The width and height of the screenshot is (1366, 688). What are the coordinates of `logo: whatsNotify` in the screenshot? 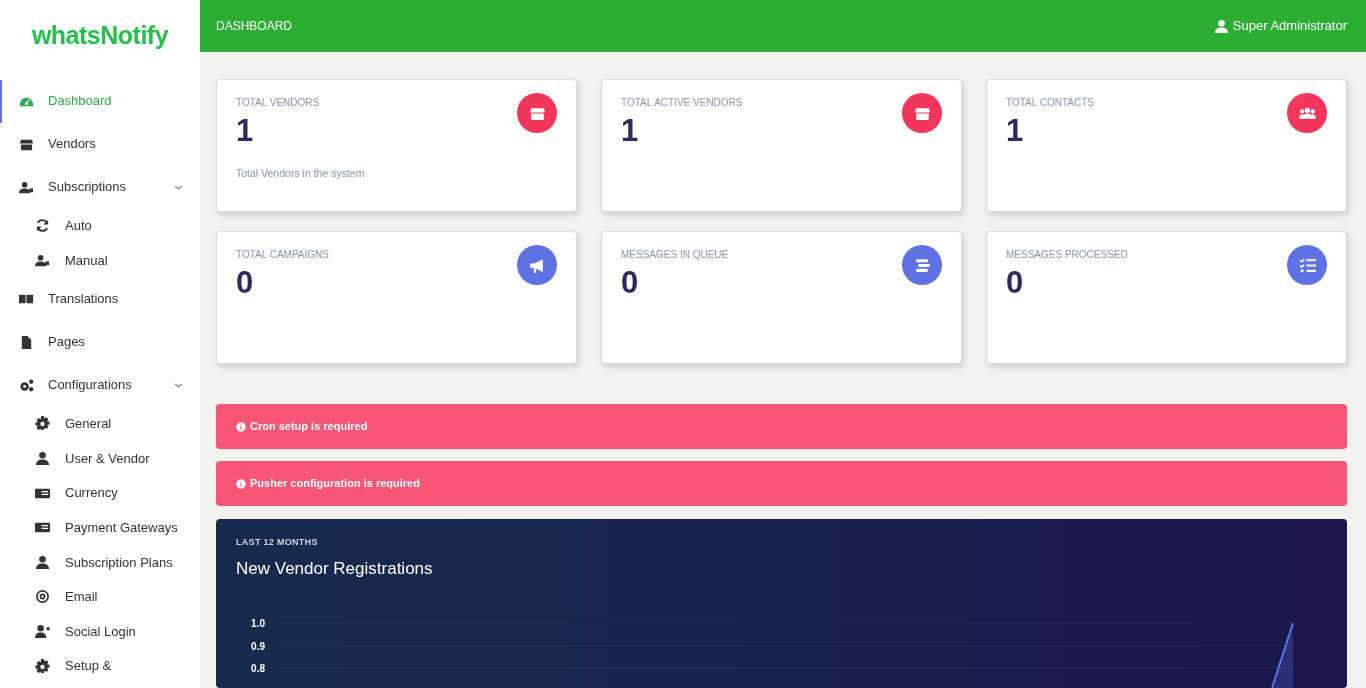 It's located at (100, 35).